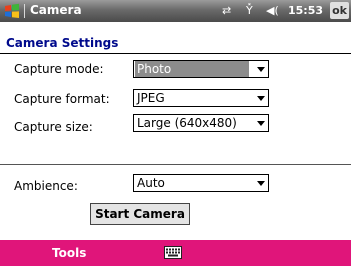 The image size is (351, 266). What do you see at coordinates (187, 123) in the screenshot?
I see `capture-size-value: Large (640x480)` at bounding box center [187, 123].